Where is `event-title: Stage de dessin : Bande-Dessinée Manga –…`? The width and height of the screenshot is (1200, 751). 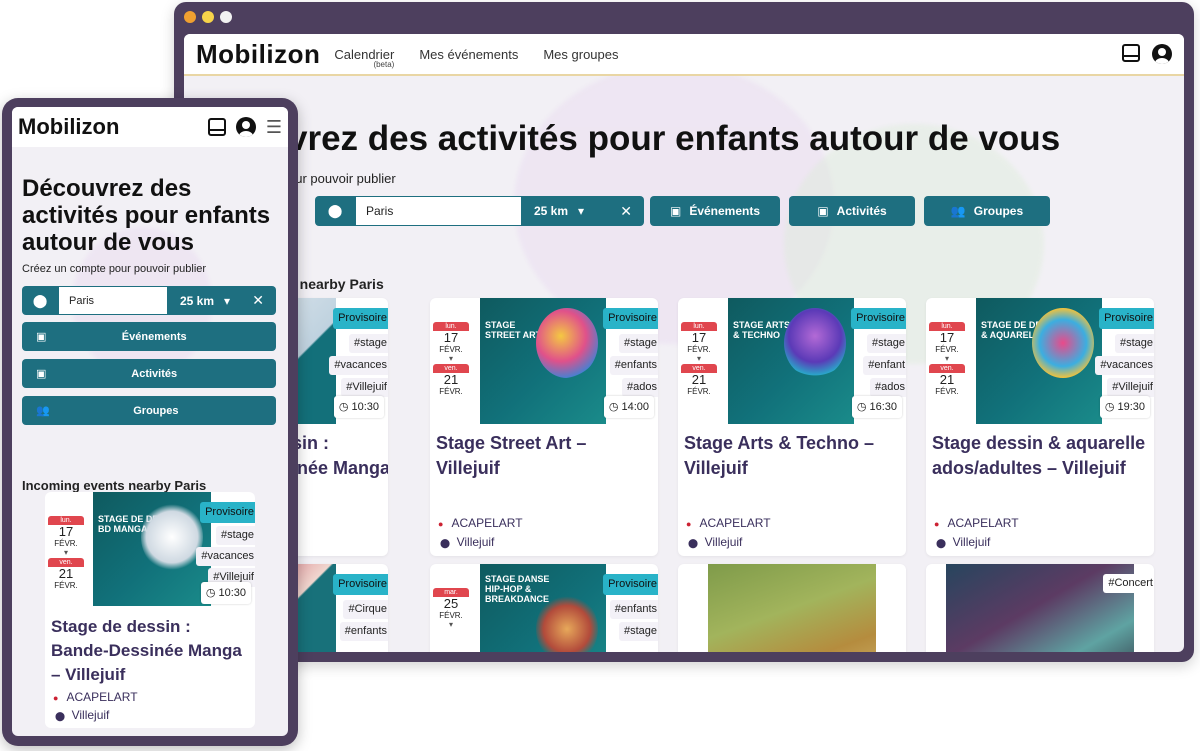
event-title: Stage de dessin : Bande-Dessinée Manga –… is located at coordinates (151, 651).